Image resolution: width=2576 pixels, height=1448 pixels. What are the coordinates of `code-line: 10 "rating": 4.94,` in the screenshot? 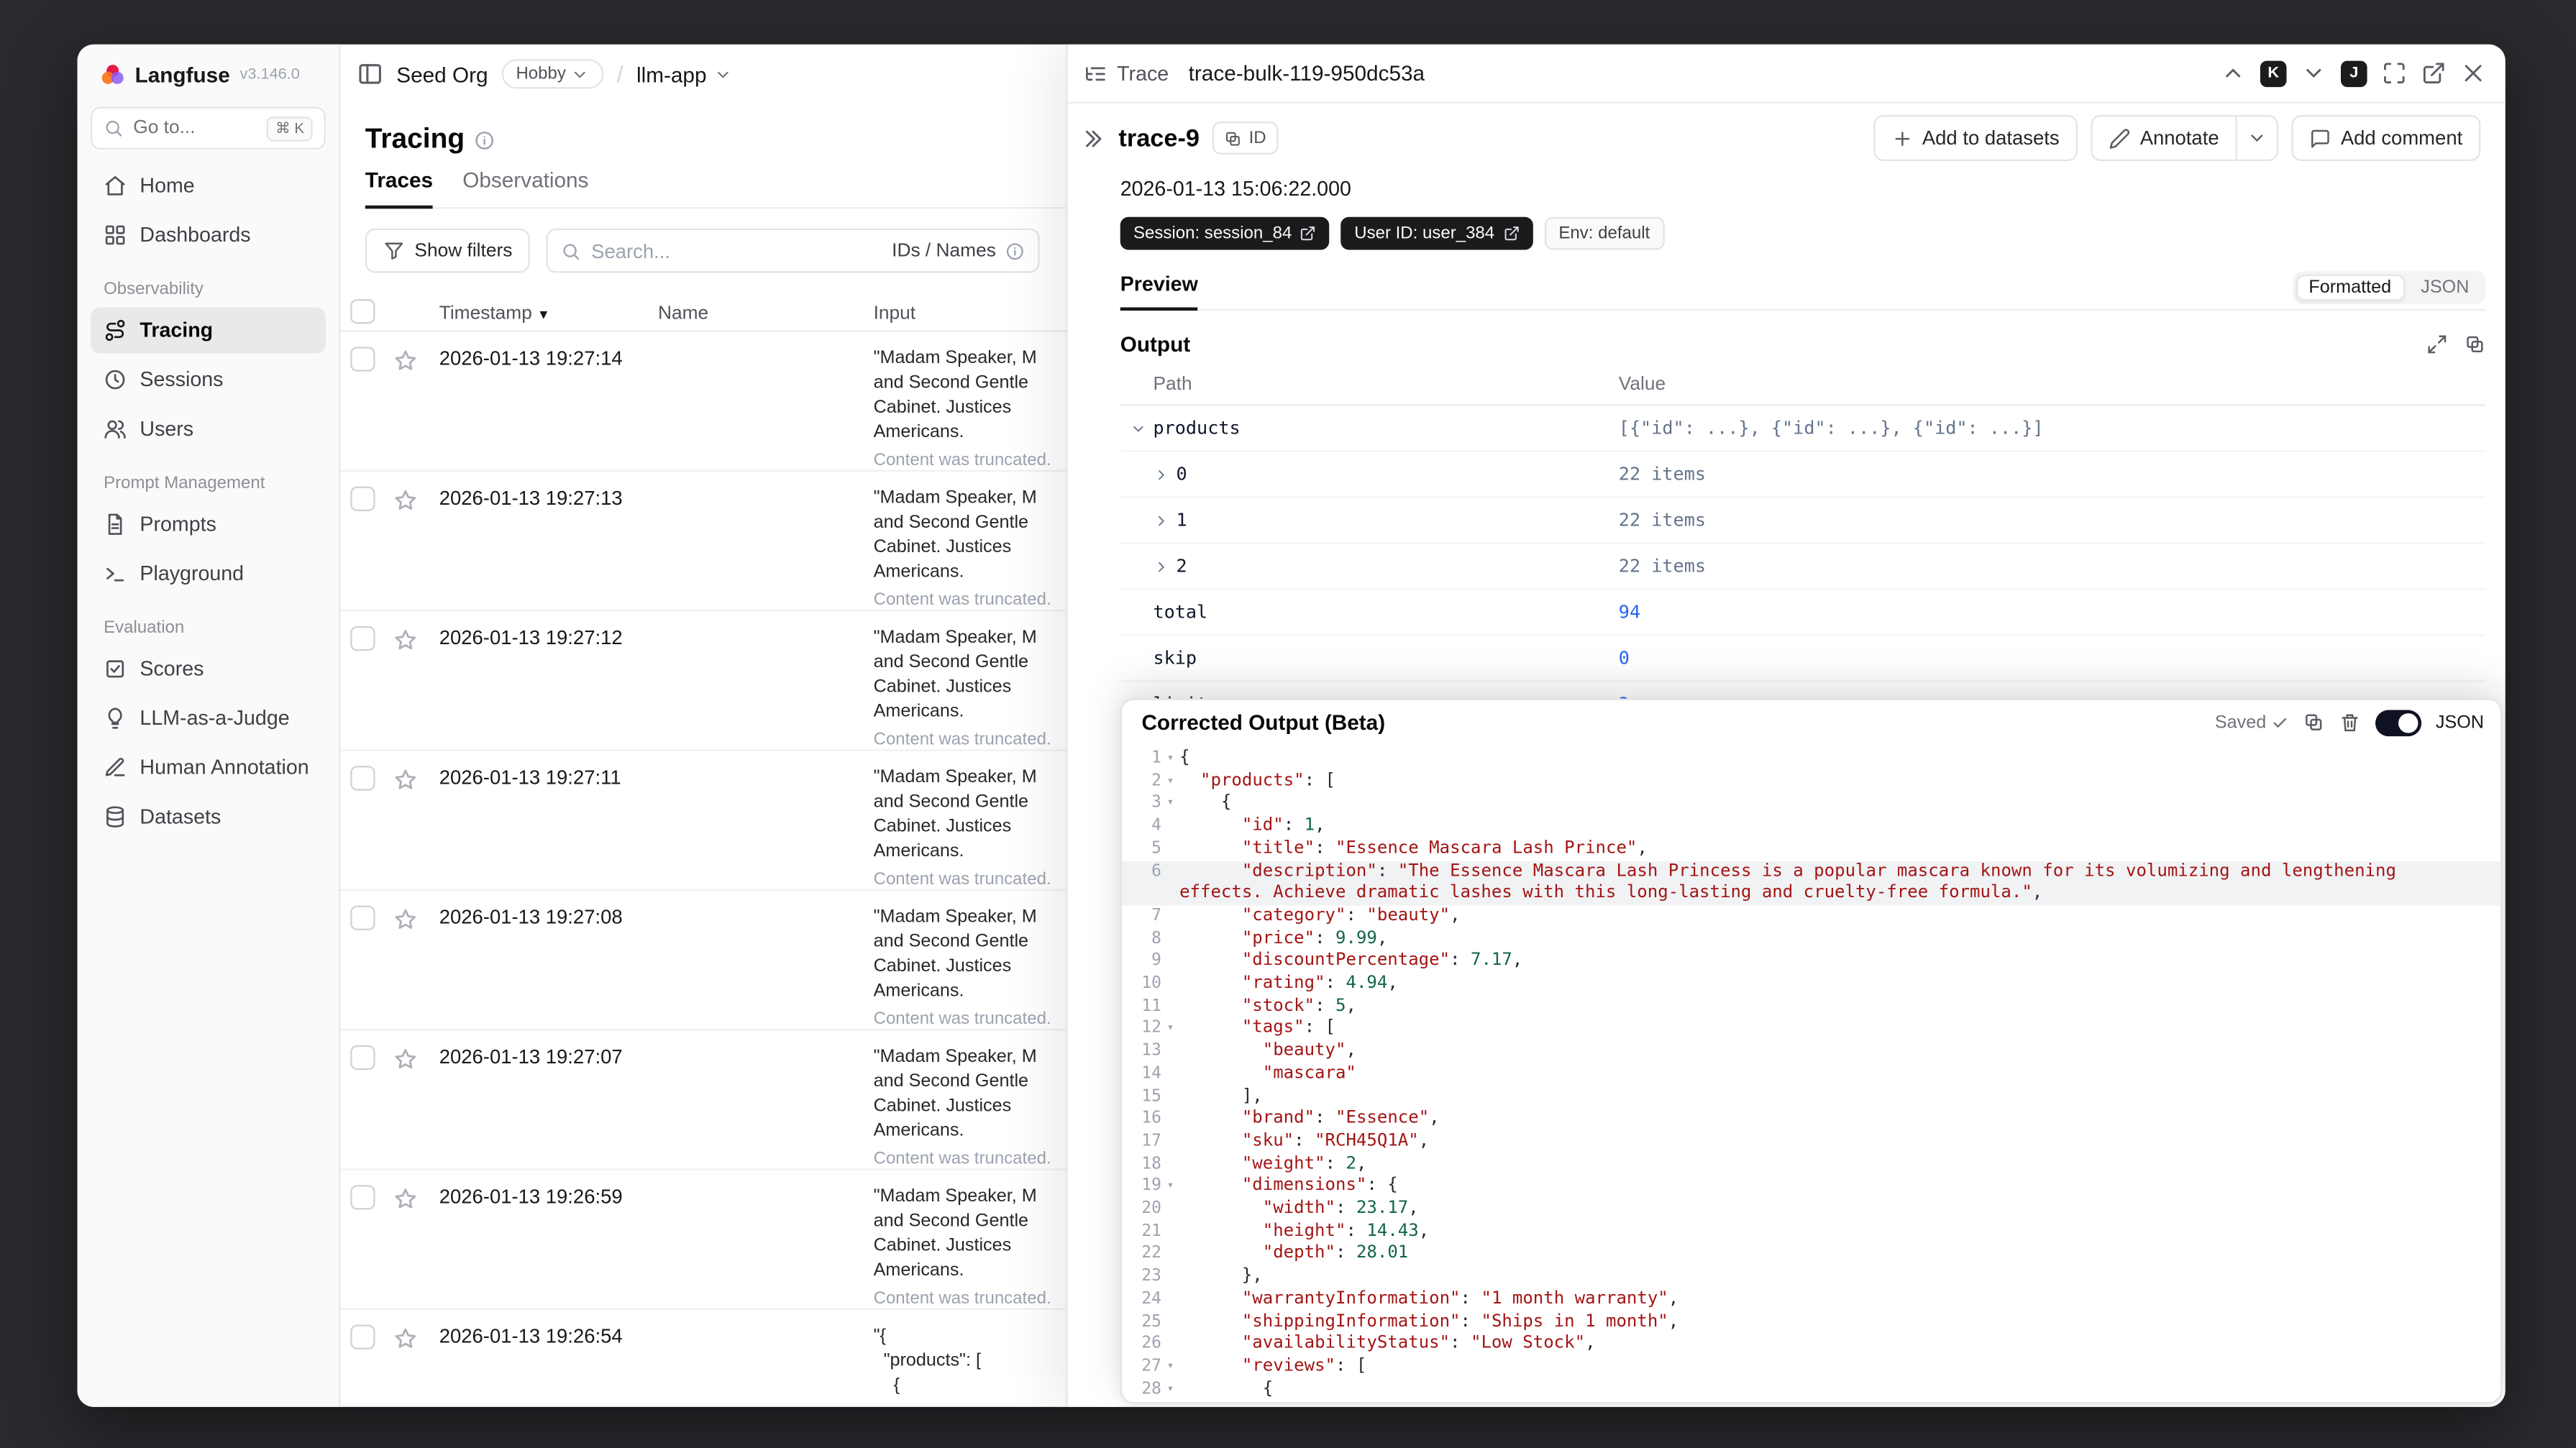 It's located at (1811, 984).